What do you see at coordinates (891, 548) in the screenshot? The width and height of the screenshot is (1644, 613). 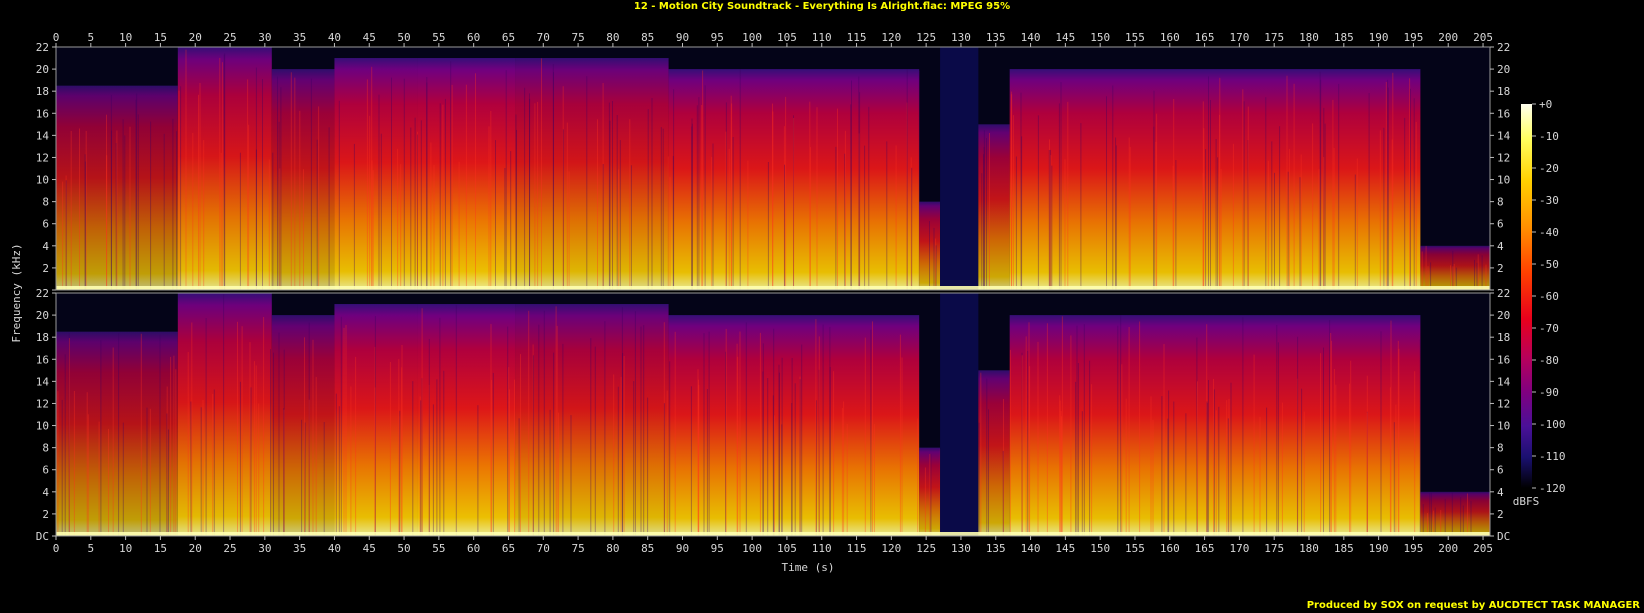 I see `x-tick-label: 120` at bounding box center [891, 548].